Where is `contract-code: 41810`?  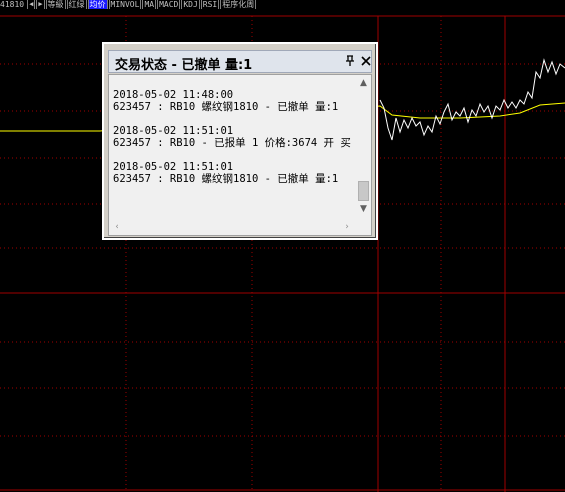 contract-code: 41810 is located at coordinates (12, 4).